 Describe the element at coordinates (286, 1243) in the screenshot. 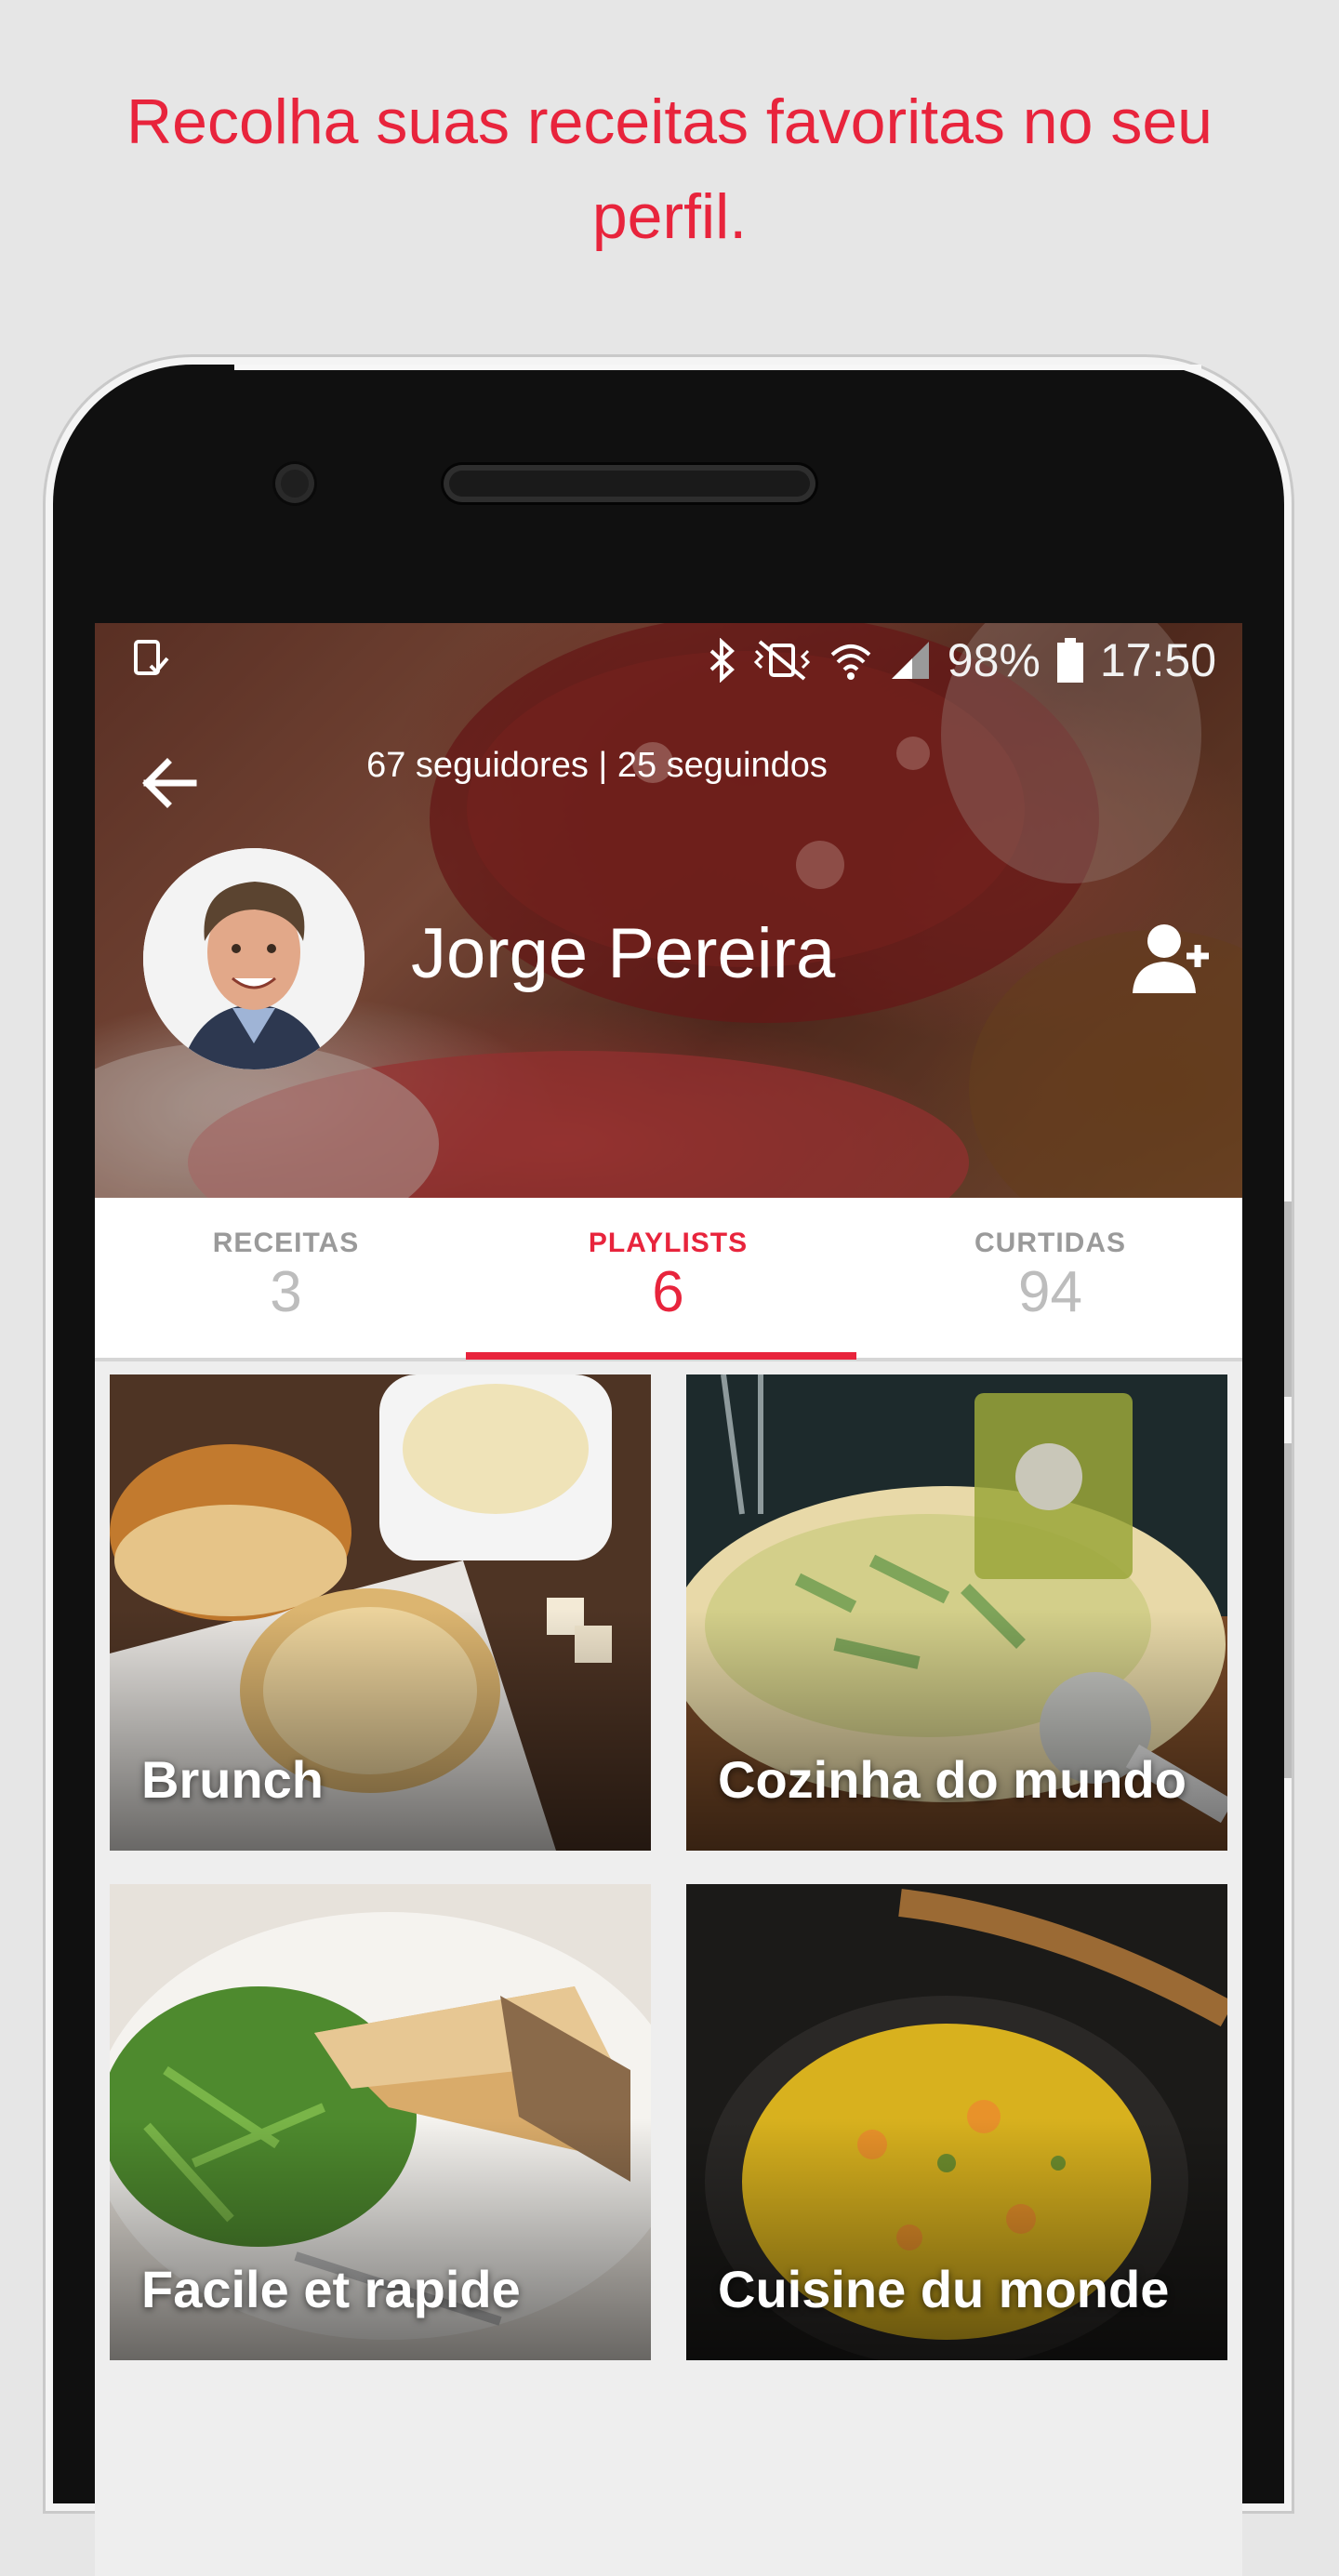

I see `tab-label: RECEITAS` at that location.